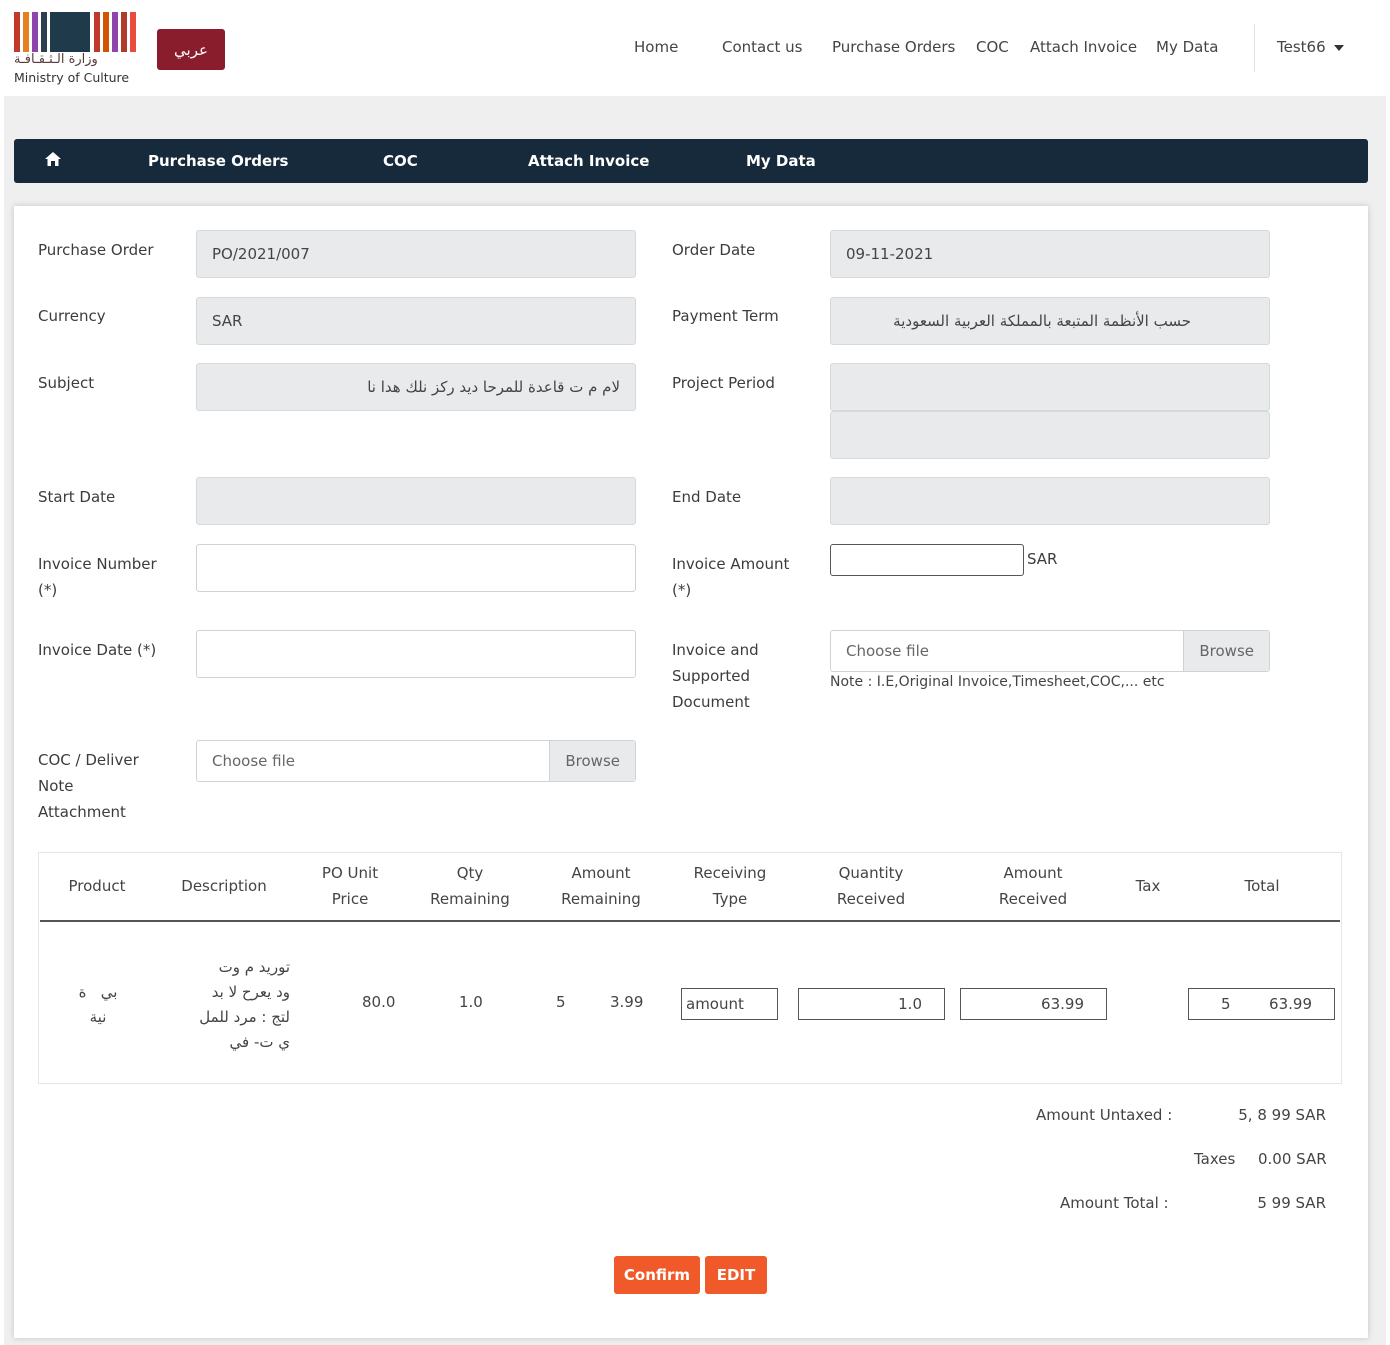 The height and width of the screenshot is (1345, 1390). I want to click on amount-total-label: Amount Total :, so click(1114, 1203).